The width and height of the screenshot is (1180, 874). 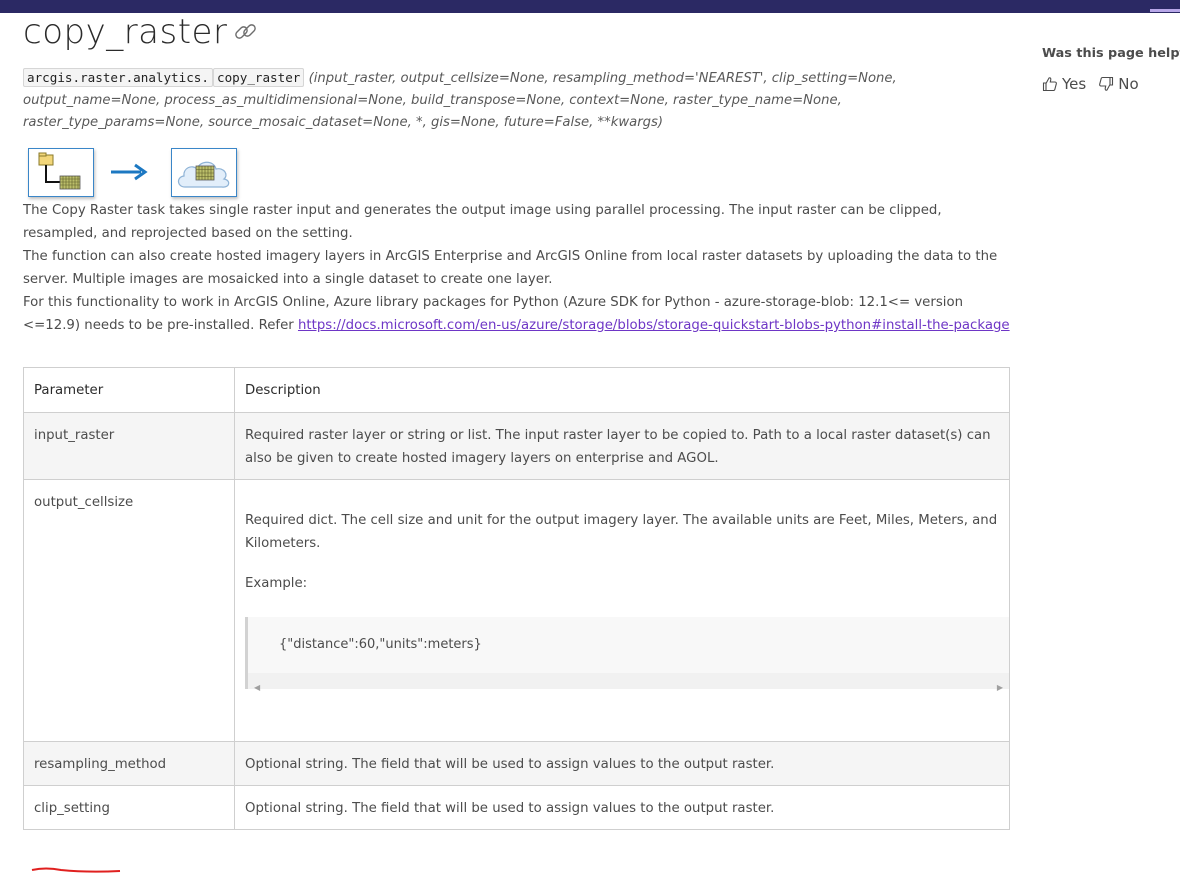 I want to click on feedback-panel: Was this page helpful? Yes No, so click(x=1111, y=69).